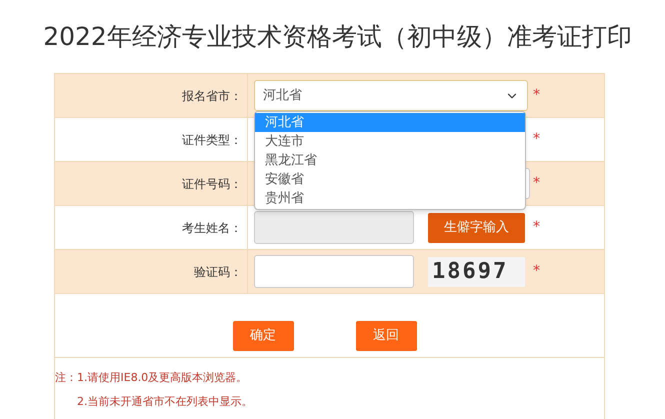 Image resolution: width=665 pixels, height=419 pixels. I want to click on note-text: 2.当前未开通省市不在列表中显示。, so click(165, 402).